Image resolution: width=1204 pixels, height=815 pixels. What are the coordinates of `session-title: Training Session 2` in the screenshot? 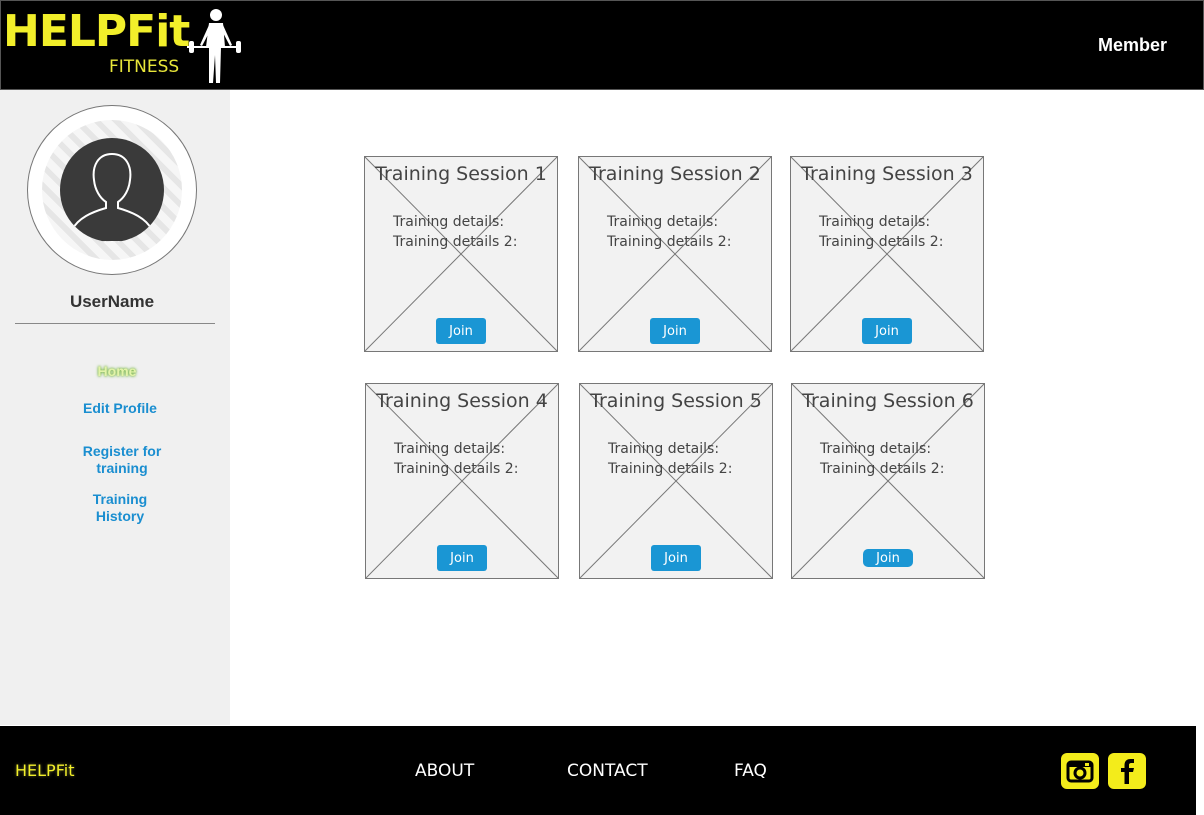 It's located at (675, 174).